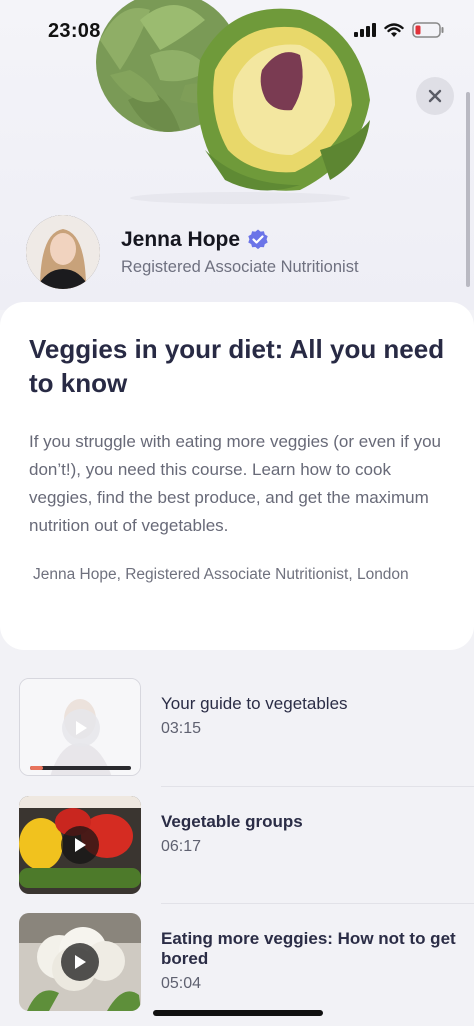 The image size is (474, 1026). What do you see at coordinates (237, 32) in the screenshot?
I see `status-bar: 23:08` at bounding box center [237, 32].